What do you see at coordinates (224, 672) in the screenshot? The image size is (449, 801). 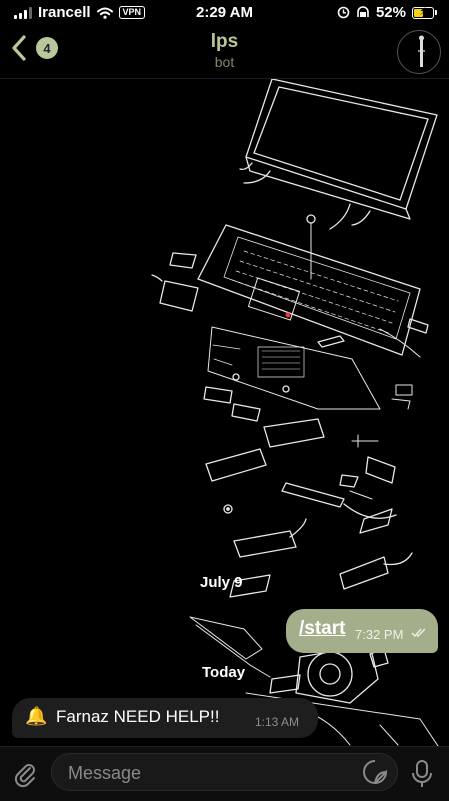 I see `date-separator-today: Today` at bounding box center [224, 672].